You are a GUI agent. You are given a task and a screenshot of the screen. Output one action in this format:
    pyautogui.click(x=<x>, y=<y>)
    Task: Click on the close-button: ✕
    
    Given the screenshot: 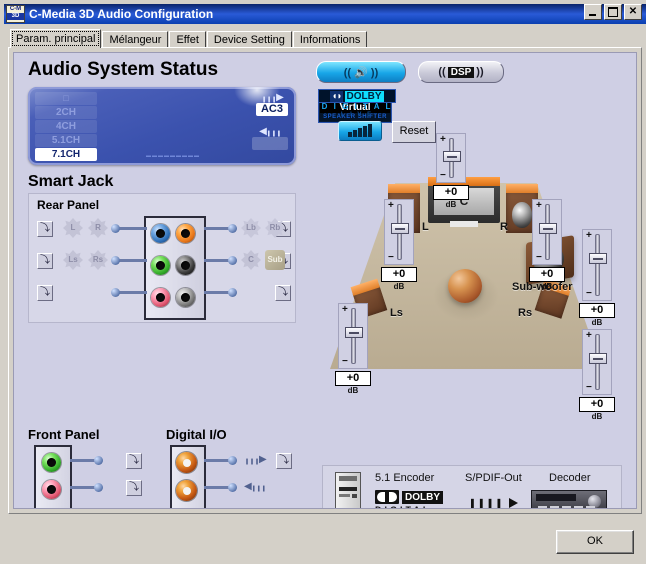 What is the action you would take?
    pyautogui.click(x=633, y=12)
    